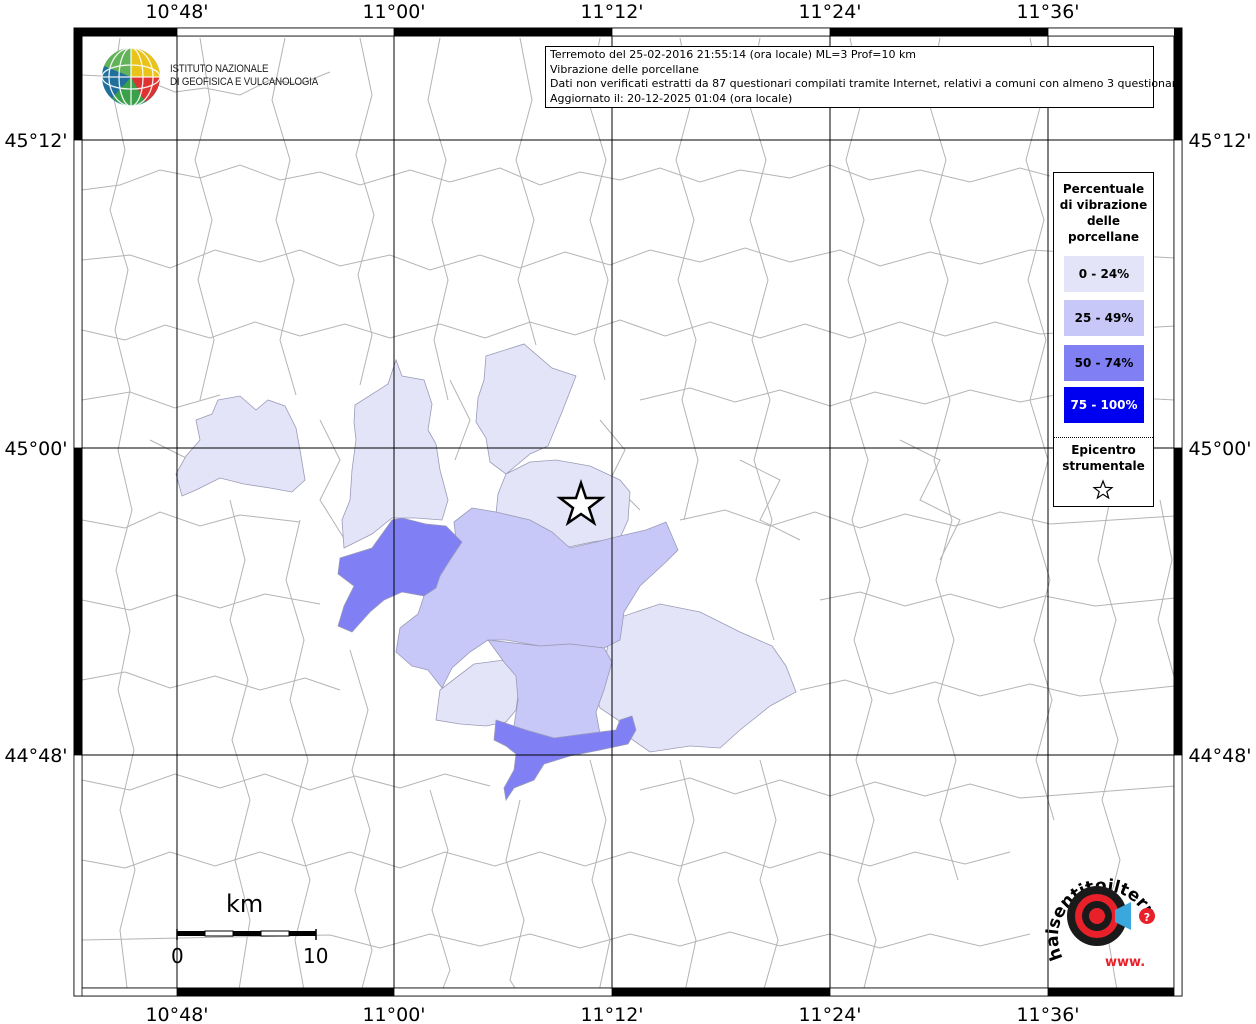 The image size is (1256, 1024). I want to click on legend-item-25-49: 25 - 49%, so click(1104, 318).